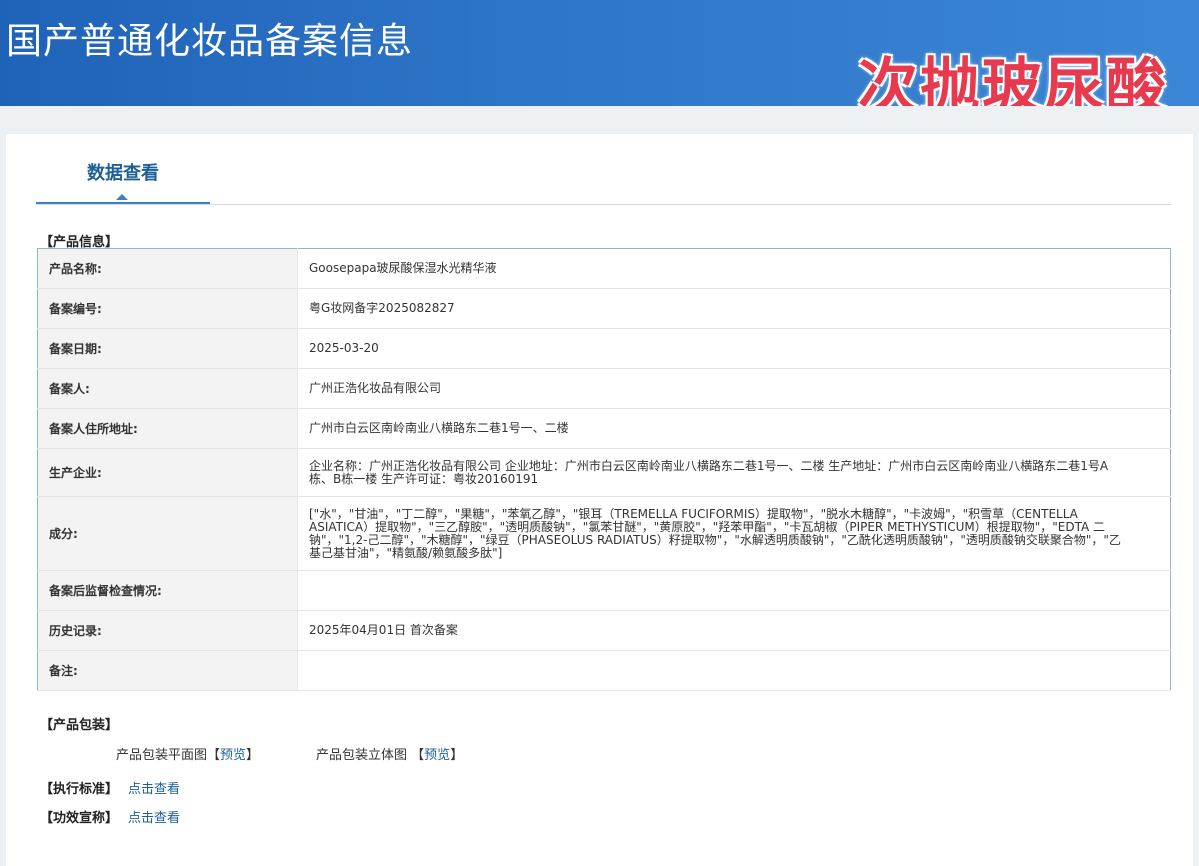 This screenshot has width=1199, height=866. I want to click on row-label-supervision: 备案后监督检查情况:, so click(167, 590).